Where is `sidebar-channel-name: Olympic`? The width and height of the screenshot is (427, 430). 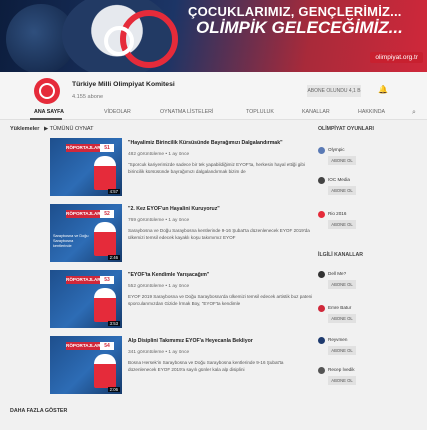
sidebar-channel-name: Olympic is located at coordinates (336, 149).